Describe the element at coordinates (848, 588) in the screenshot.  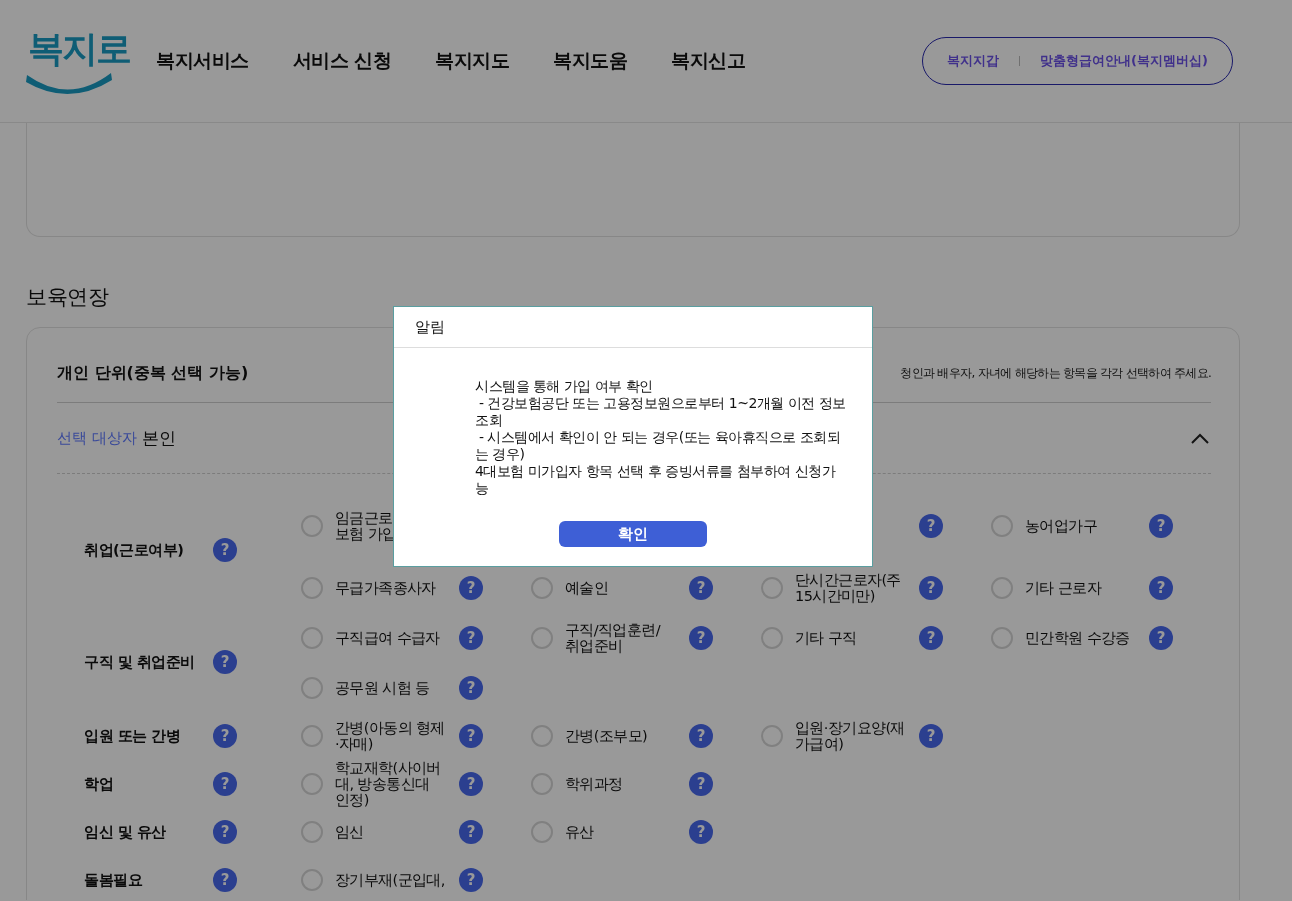
I see `option-label: 단시간근로자(주 15시간미만)` at that location.